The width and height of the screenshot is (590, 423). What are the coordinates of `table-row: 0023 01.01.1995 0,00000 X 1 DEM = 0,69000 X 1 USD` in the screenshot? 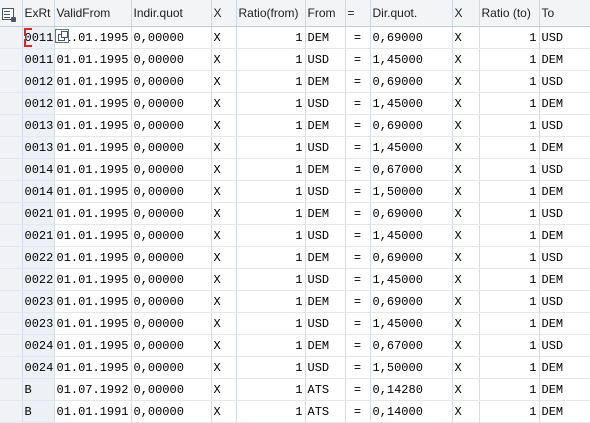 It's located at (295, 301).